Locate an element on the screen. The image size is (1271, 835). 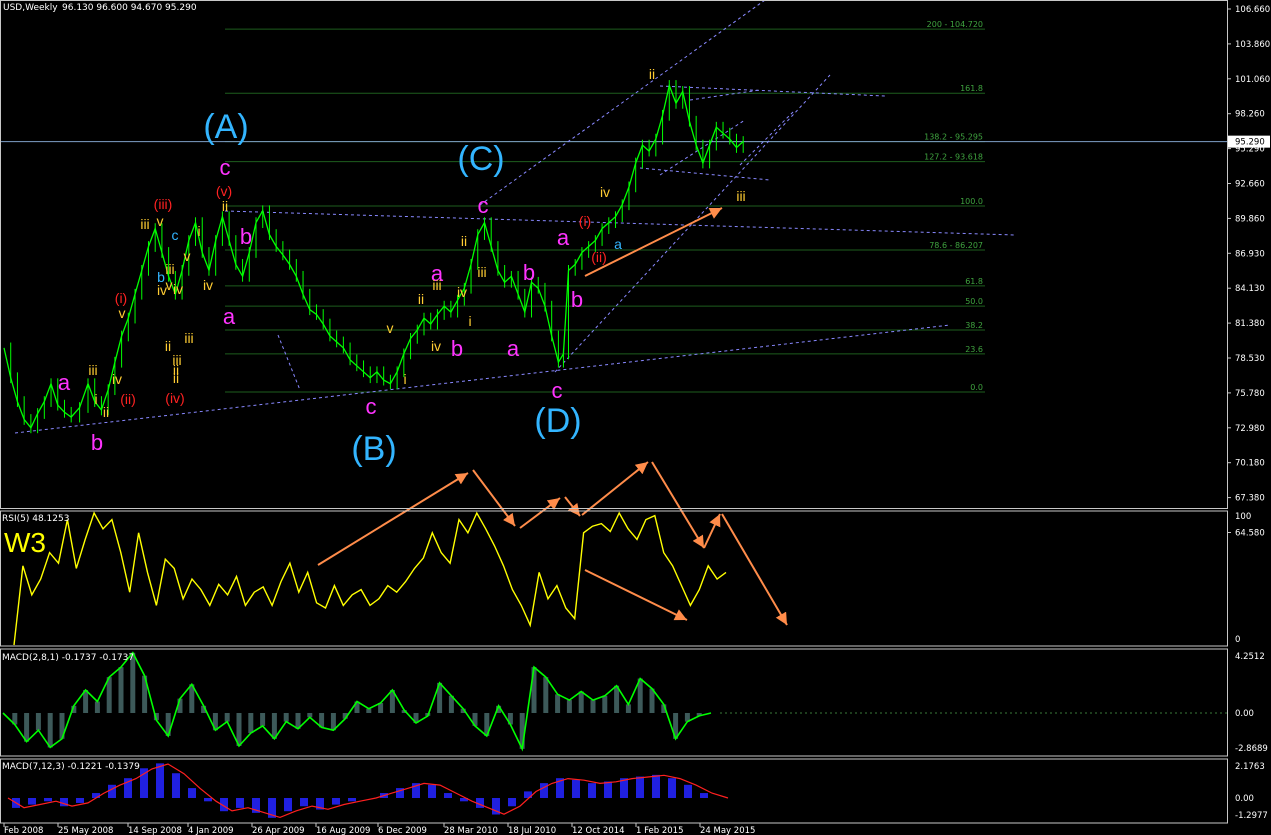
time-tick-label: 18 Jul 2010 is located at coordinates (532, 830).